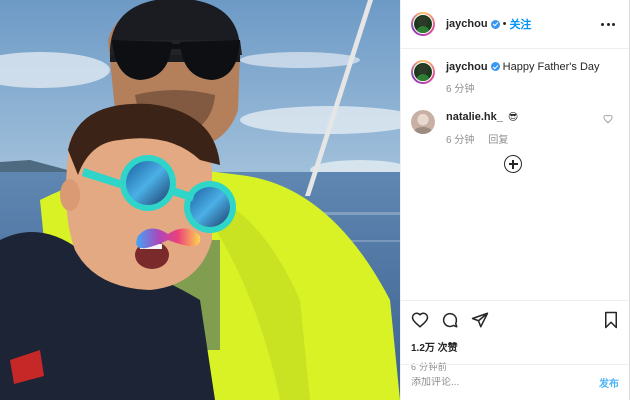  Describe the element at coordinates (467, 67) in the screenshot. I see `caption-author-username: jaychou` at that location.